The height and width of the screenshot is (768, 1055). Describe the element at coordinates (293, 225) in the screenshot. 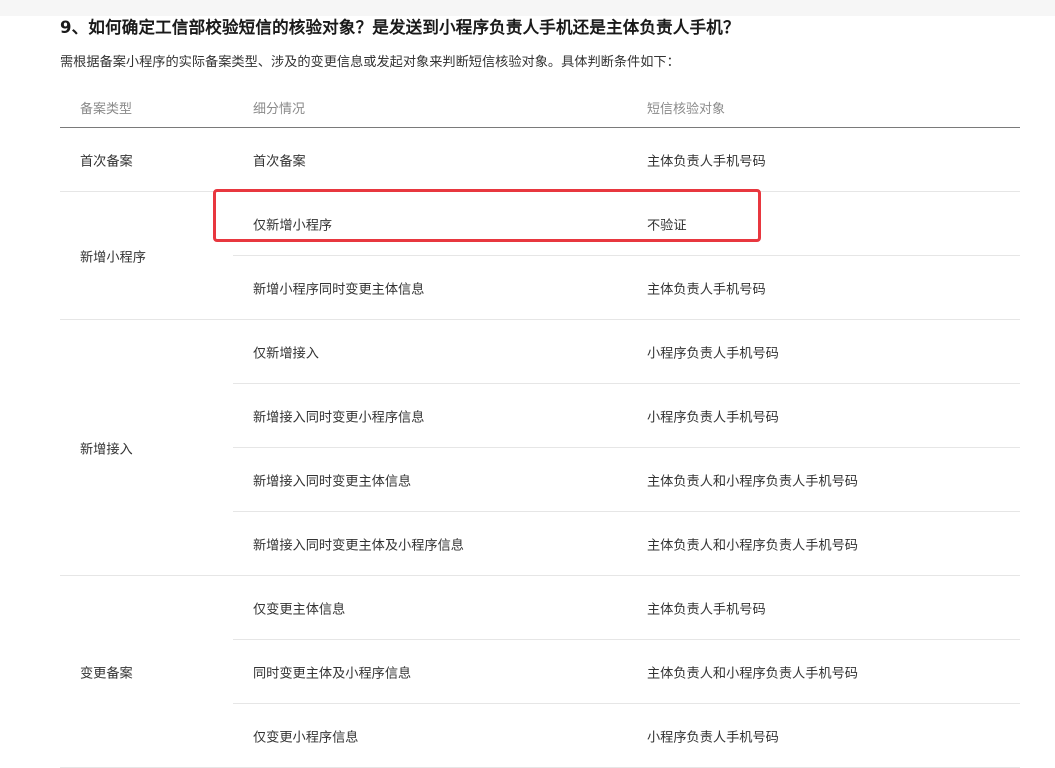

I see `detail-cell: 仅新增小程序` at that location.